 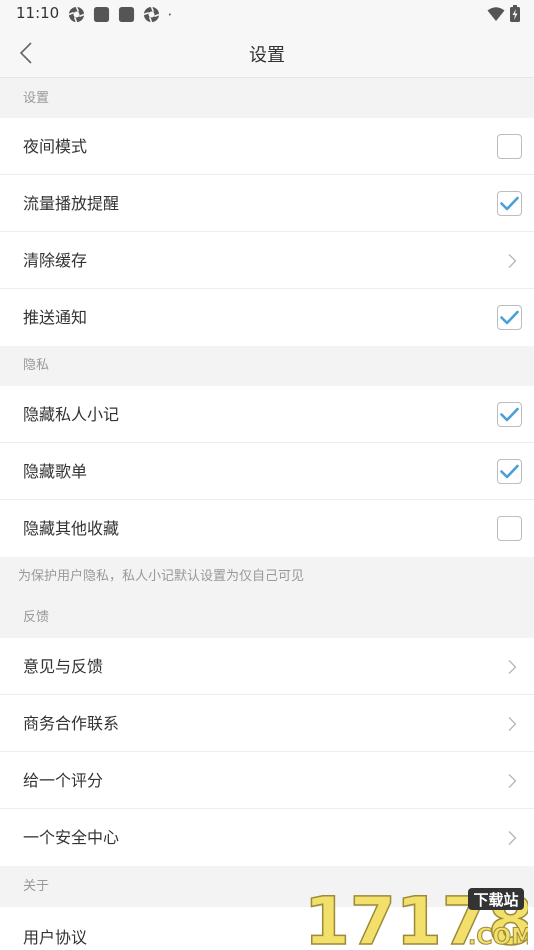 I want to click on privacy-row-hide-playlists: 隐藏歌单, so click(x=267, y=471).